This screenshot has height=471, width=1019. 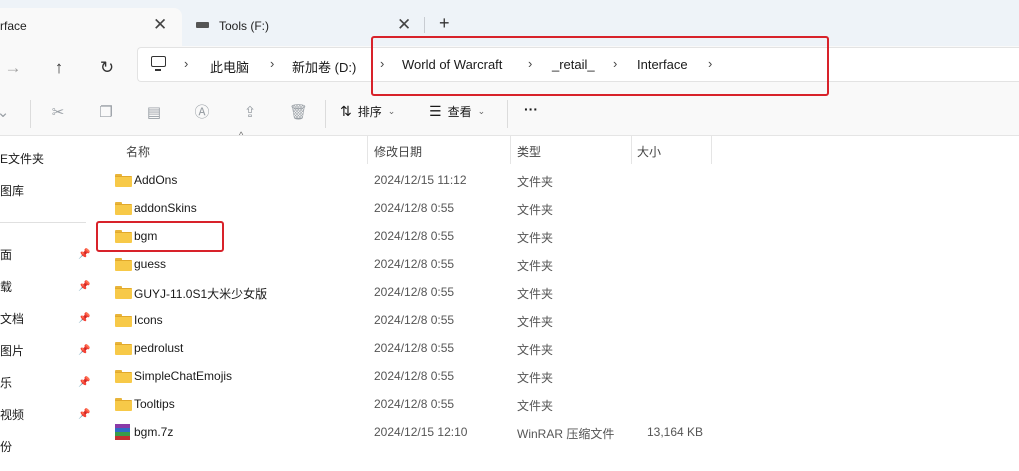 I want to click on paste-icon: ▤, so click(x=154, y=113).